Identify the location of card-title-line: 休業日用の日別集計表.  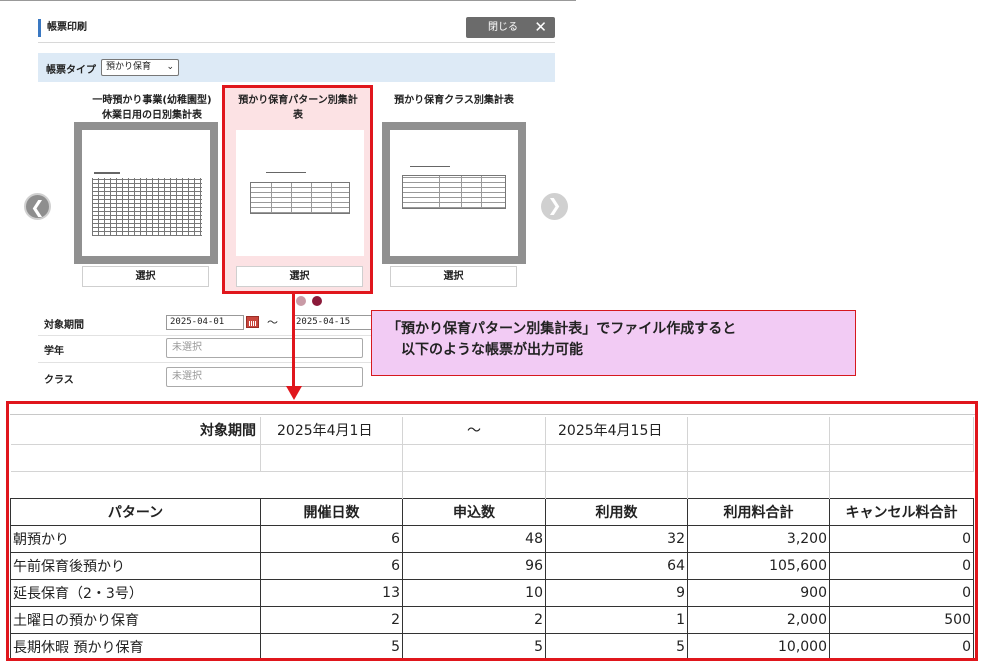
(152, 115).